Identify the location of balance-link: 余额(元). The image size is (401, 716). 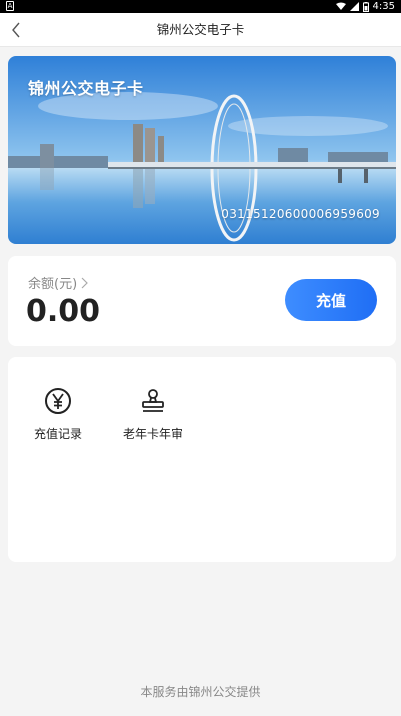
(58, 282).